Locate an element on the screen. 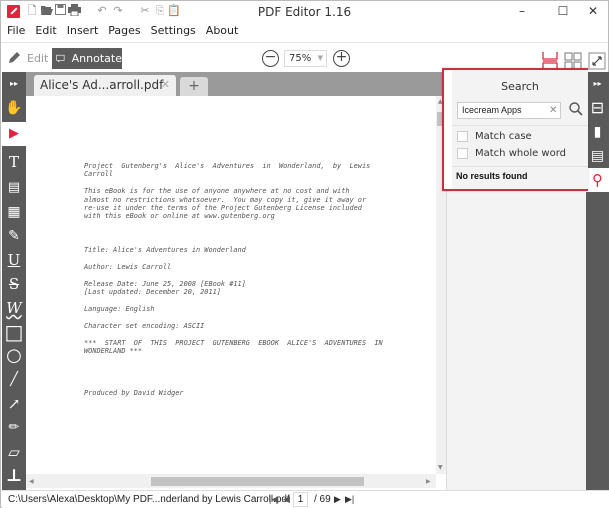 The width and height of the screenshot is (609, 508). edit-mode-label: Edit is located at coordinates (38, 58).